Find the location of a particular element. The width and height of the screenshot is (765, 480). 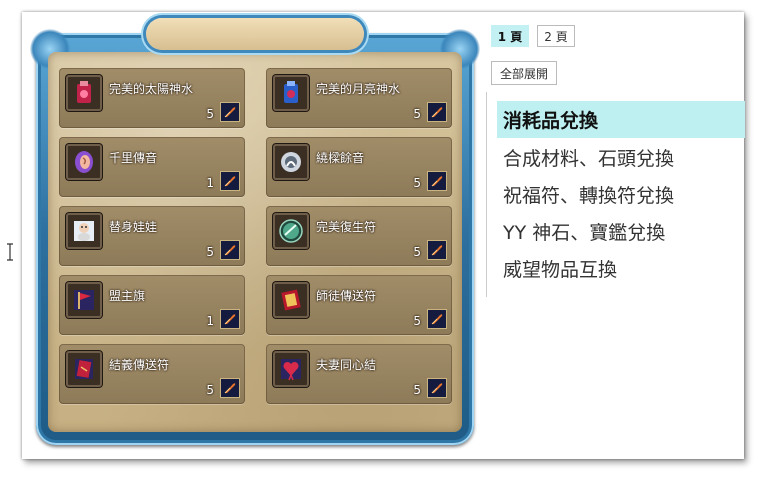

flag-icon is located at coordinates (84, 300).